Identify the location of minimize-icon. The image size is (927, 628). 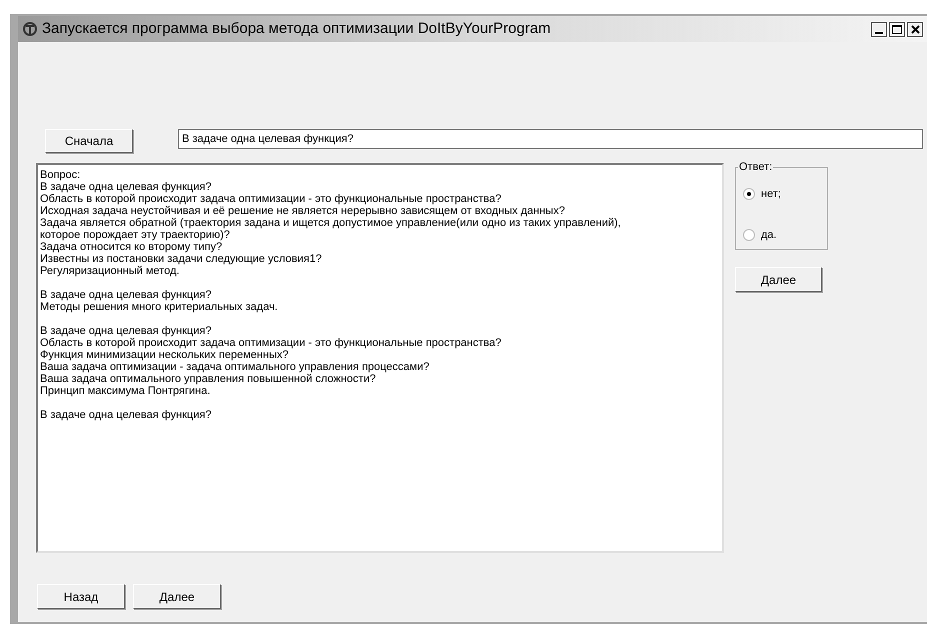
(879, 33).